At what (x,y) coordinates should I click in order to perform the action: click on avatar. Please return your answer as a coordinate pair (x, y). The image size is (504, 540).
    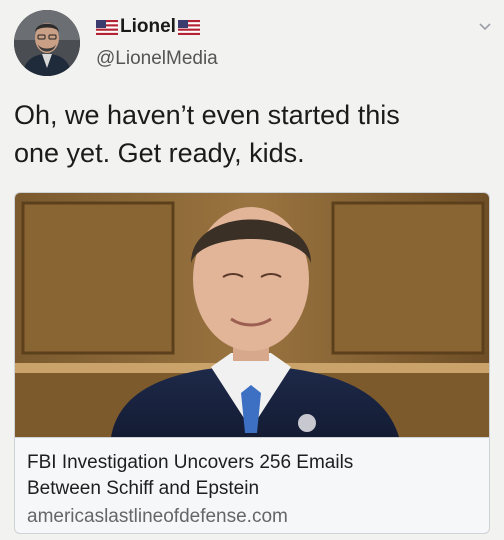
    Looking at the image, I should click on (47, 43).